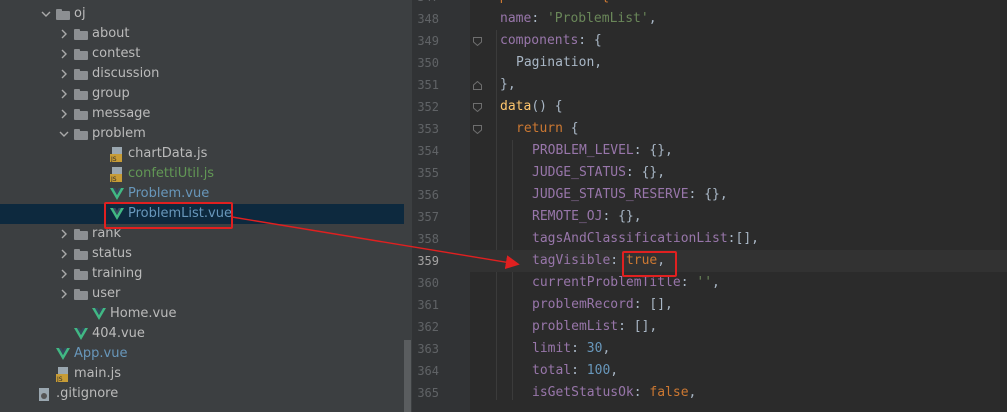 The image size is (1007, 412). What do you see at coordinates (87, 393) in the screenshot?
I see `tree-item-label: .gitignore` at bounding box center [87, 393].